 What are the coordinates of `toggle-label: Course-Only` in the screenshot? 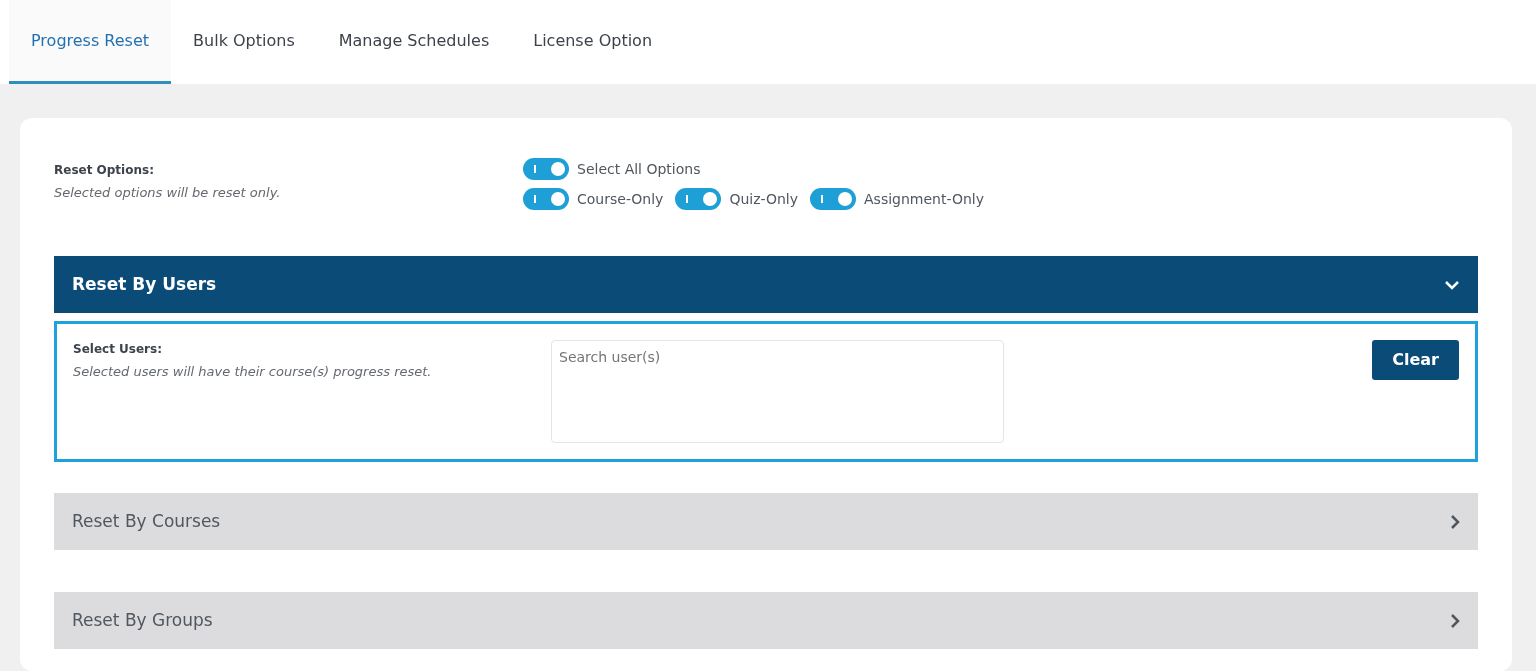 It's located at (620, 199).